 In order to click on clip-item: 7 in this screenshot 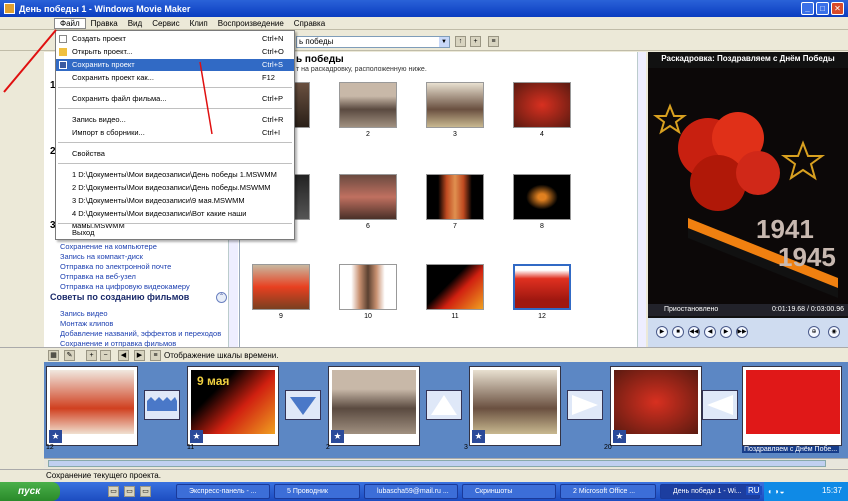, I will do `click(455, 202)`.